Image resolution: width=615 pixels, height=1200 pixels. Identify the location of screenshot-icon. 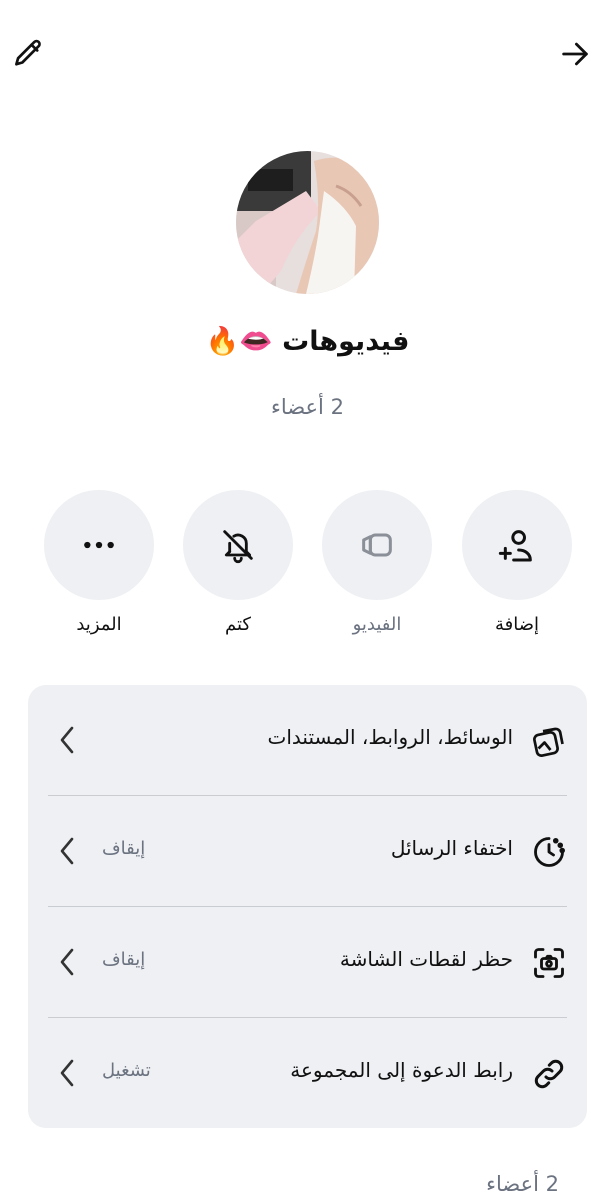
(549, 963).